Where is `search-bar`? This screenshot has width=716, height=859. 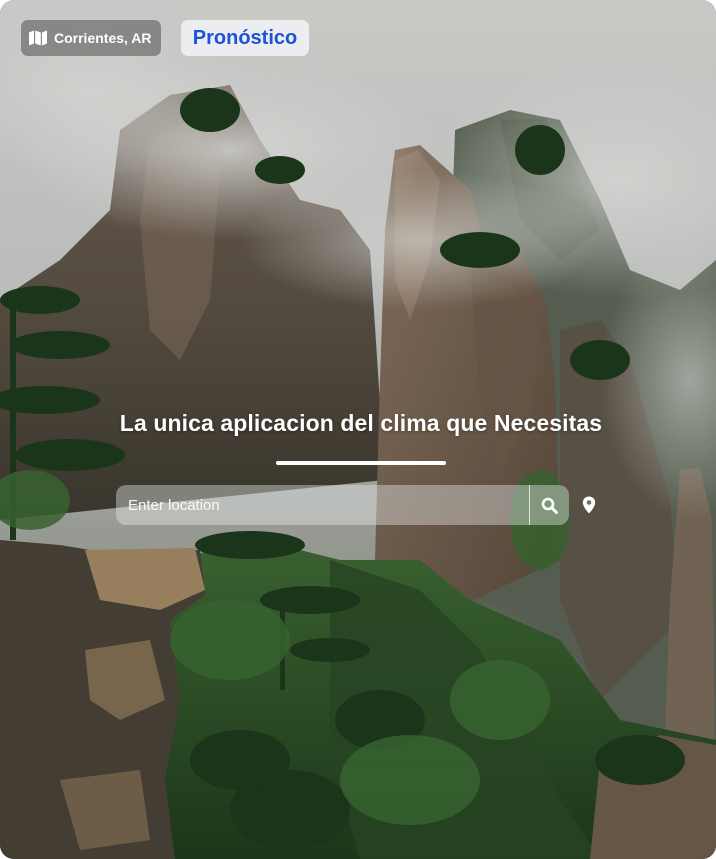
search-bar is located at coordinates (342, 505).